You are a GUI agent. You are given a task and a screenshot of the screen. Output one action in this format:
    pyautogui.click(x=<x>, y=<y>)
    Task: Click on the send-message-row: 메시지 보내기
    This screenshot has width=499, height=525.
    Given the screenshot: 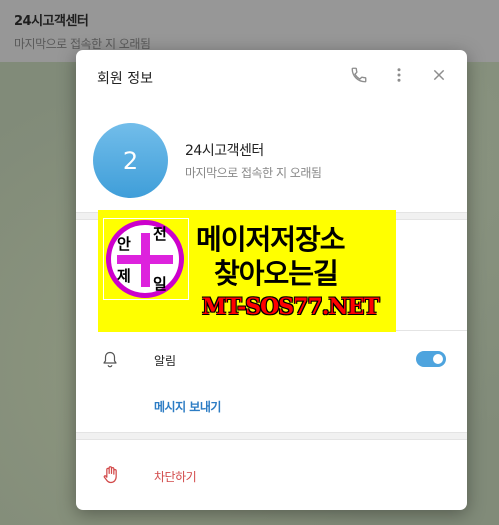 What is the action you would take?
    pyautogui.click(x=271, y=406)
    